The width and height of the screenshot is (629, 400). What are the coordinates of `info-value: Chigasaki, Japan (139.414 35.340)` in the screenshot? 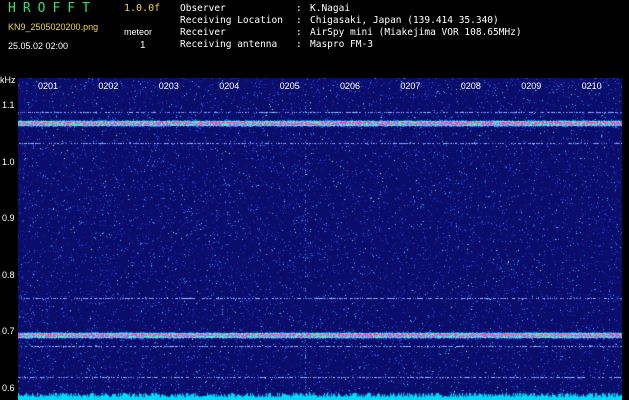 It's located at (404, 20).